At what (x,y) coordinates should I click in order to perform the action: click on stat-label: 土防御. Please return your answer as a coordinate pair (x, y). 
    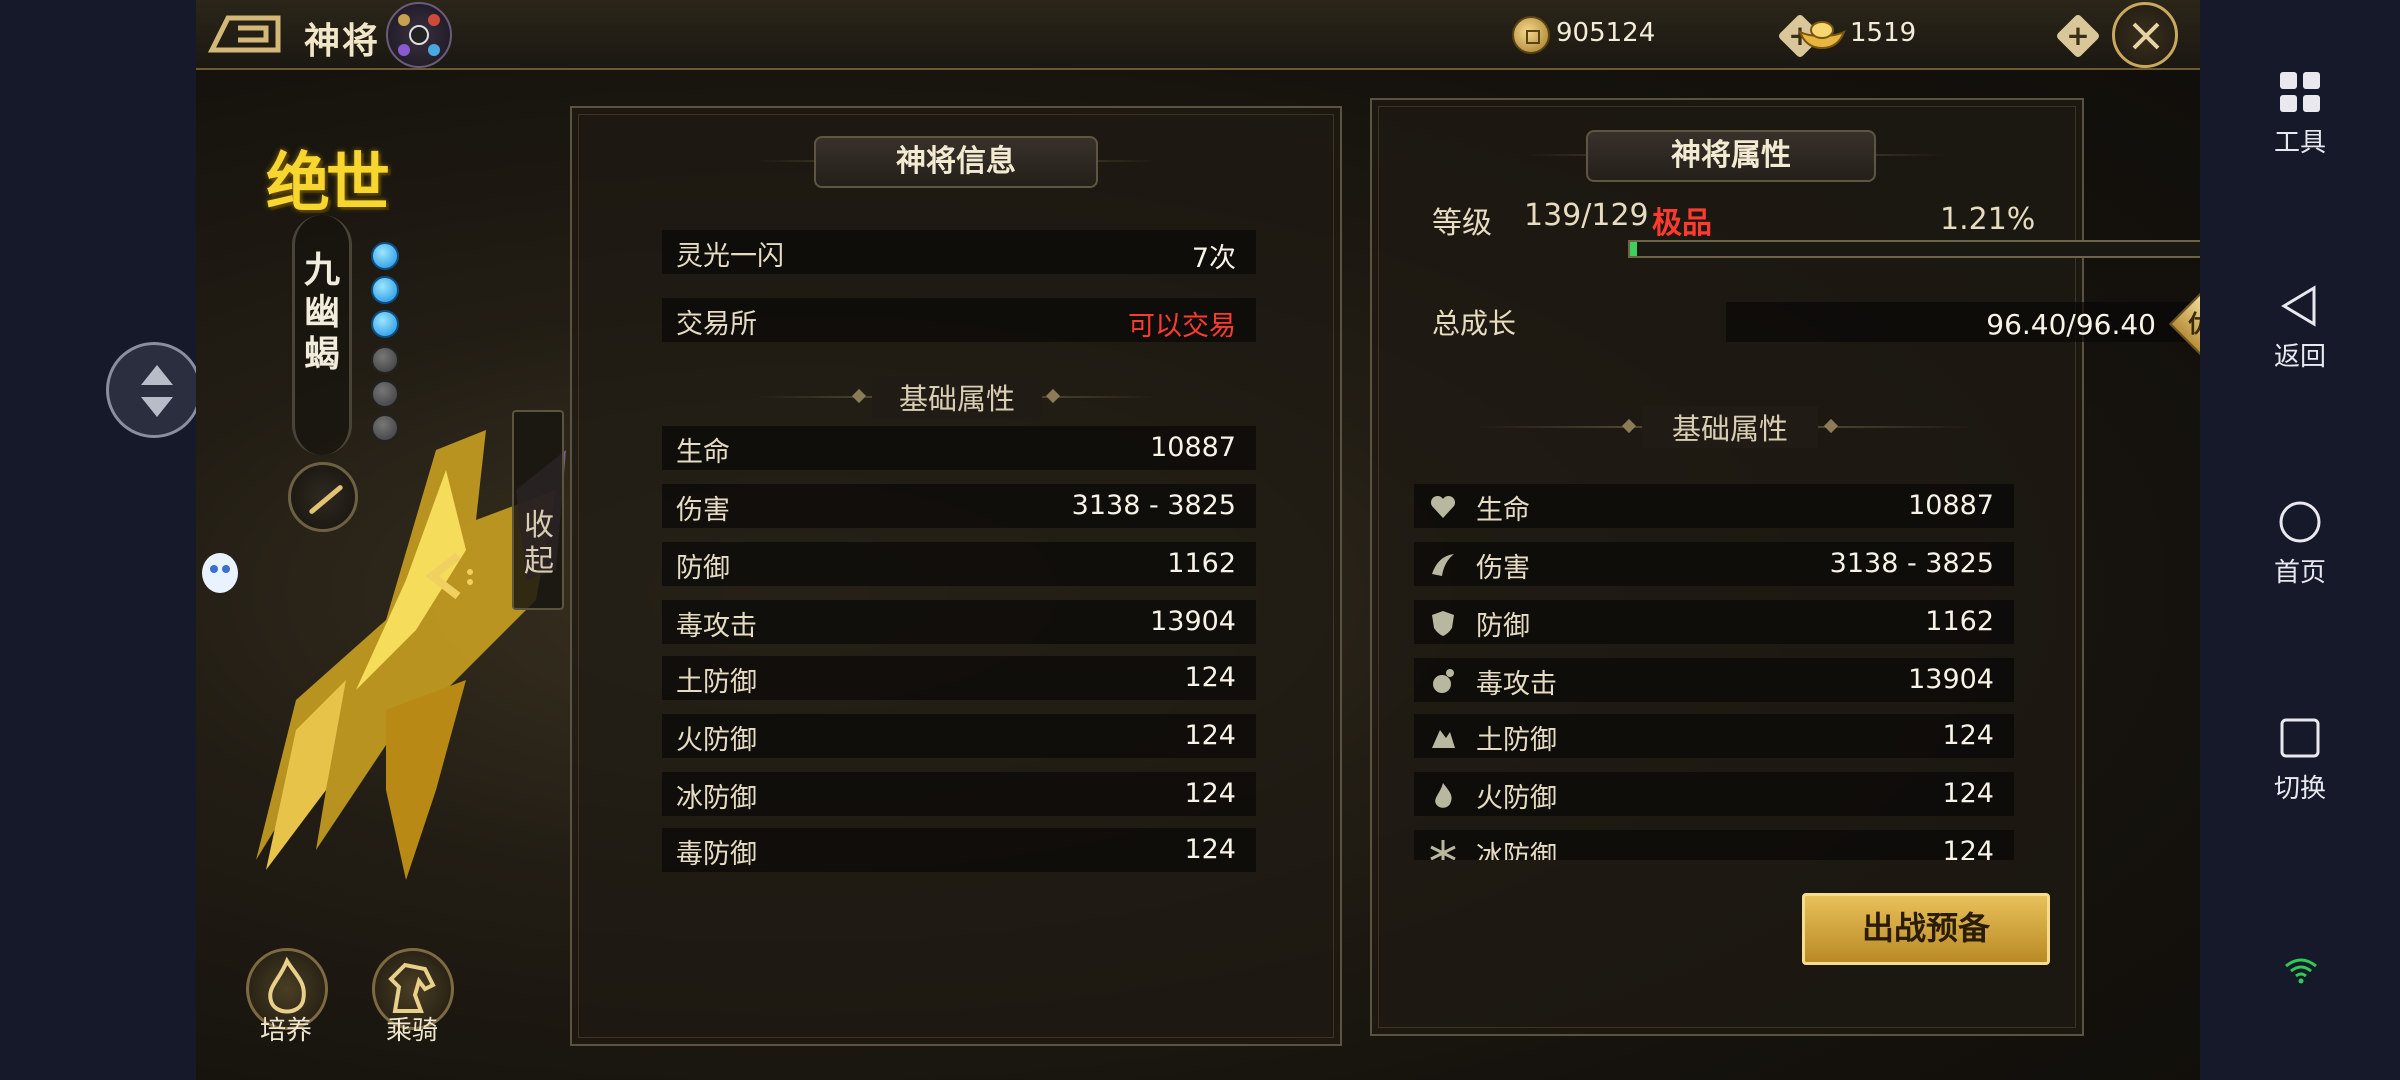
    Looking at the image, I should click on (716, 682).